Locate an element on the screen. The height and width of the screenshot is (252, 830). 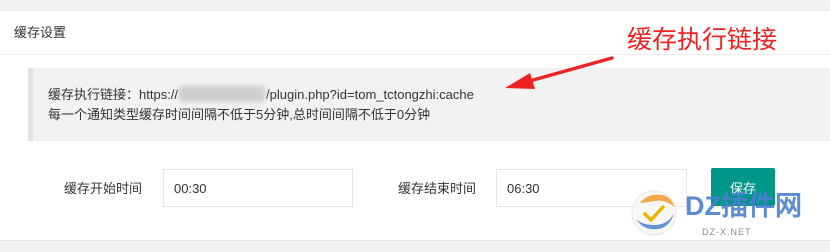
start-time-input is located at coordinates (258, 188).